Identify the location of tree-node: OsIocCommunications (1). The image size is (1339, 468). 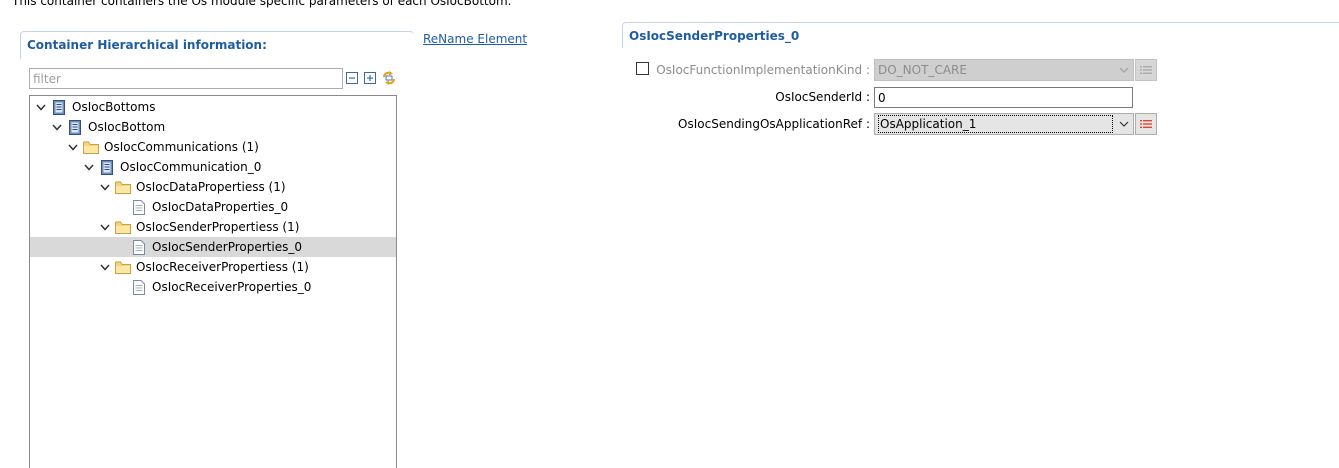
(213, 147).